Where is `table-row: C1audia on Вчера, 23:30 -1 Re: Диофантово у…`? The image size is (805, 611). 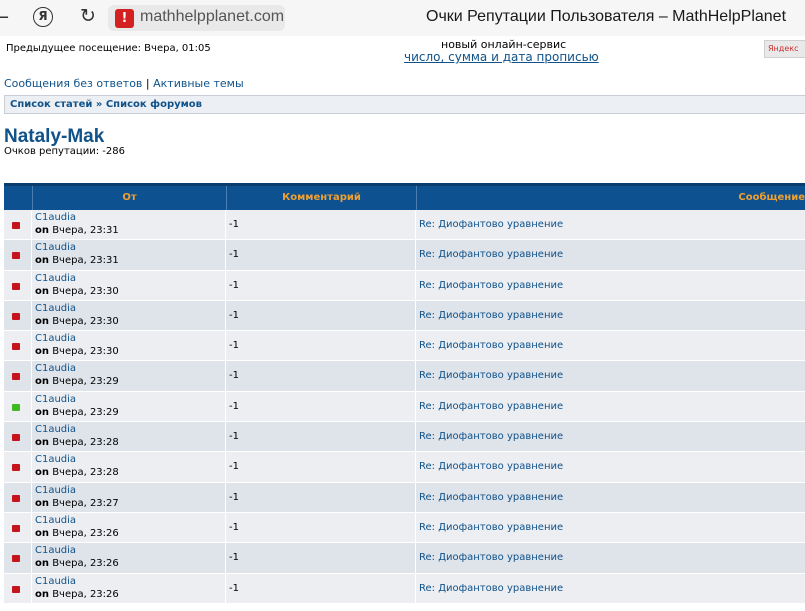
table-row: C1audia on Вчера, 23:30 -1 Re: Диофантово у… is located at coordinates (404, 316).